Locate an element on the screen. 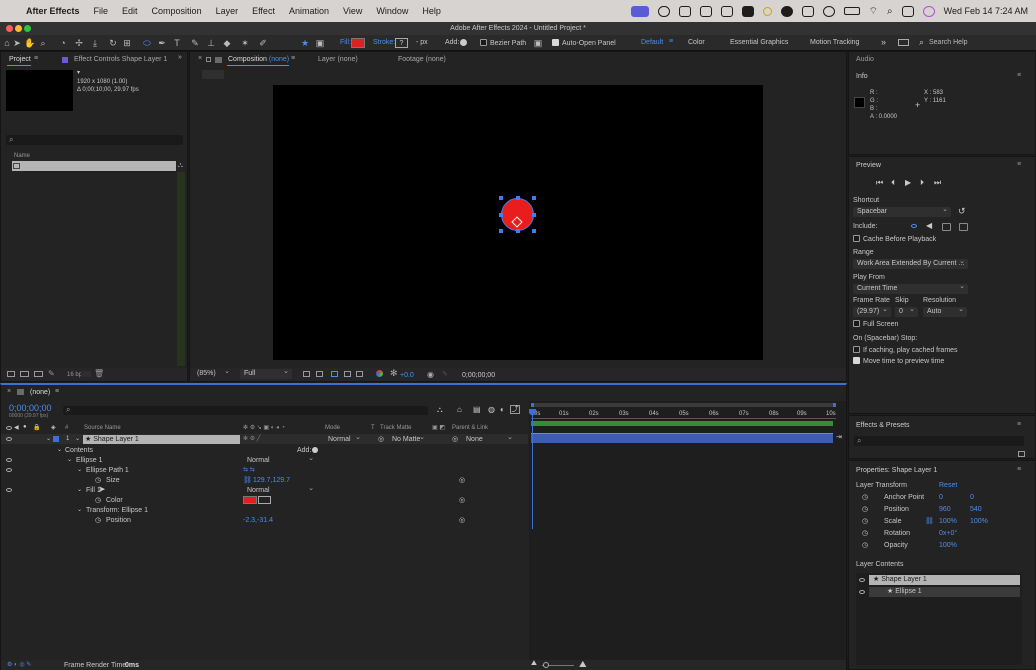 This screenshot has width=1036, height=670. shape-handle-tl is located at coordinates (501, 198).